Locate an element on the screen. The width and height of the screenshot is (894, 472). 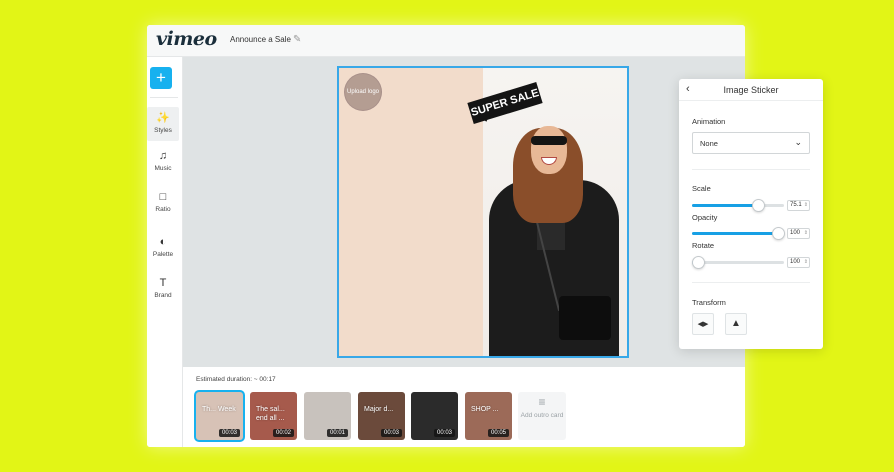
palette-icon: ◐ is located at coordinates (163, 242).